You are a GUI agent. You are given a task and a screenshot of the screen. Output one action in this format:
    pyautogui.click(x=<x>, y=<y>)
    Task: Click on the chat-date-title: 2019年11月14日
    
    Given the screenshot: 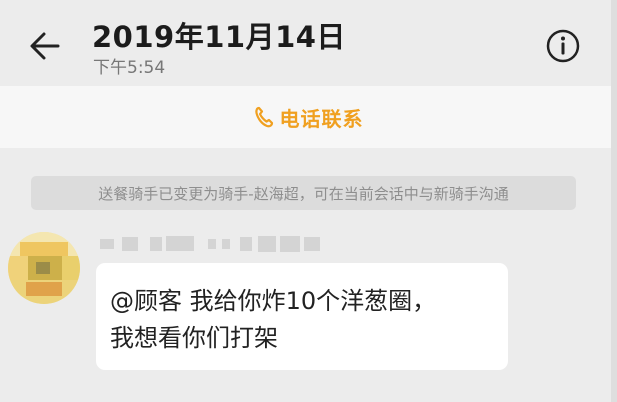 What is the action you would take?
    pyautogui.click(x=219, y=37)
    